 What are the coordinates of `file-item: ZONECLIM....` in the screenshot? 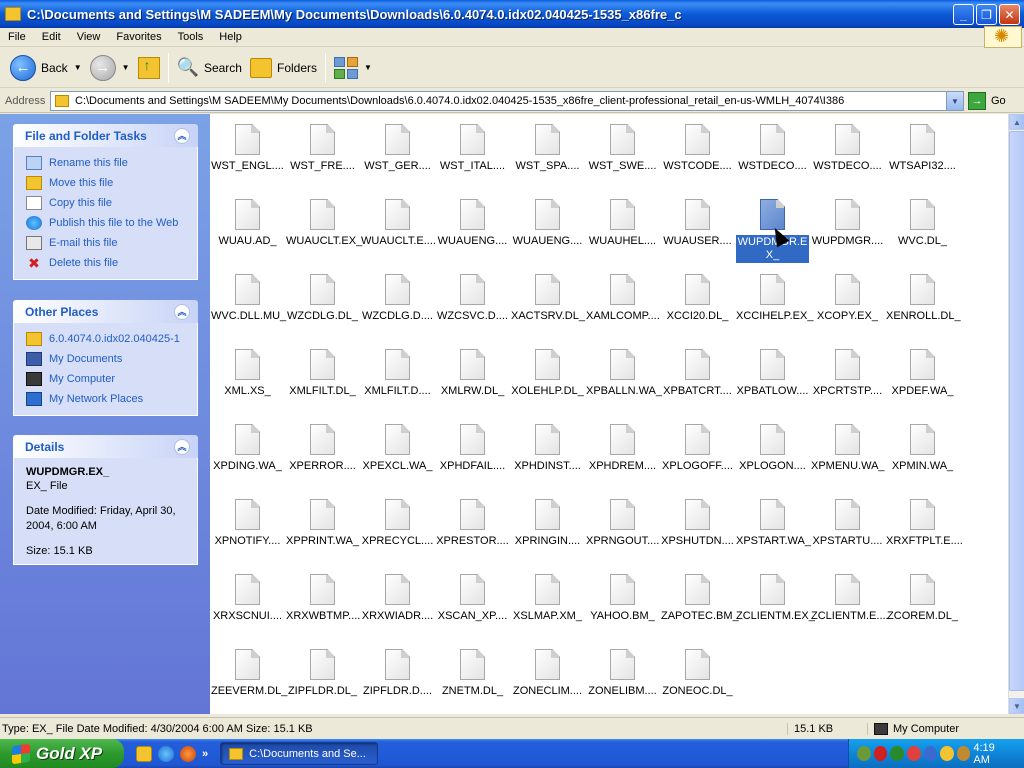 It's located at (547, 680).